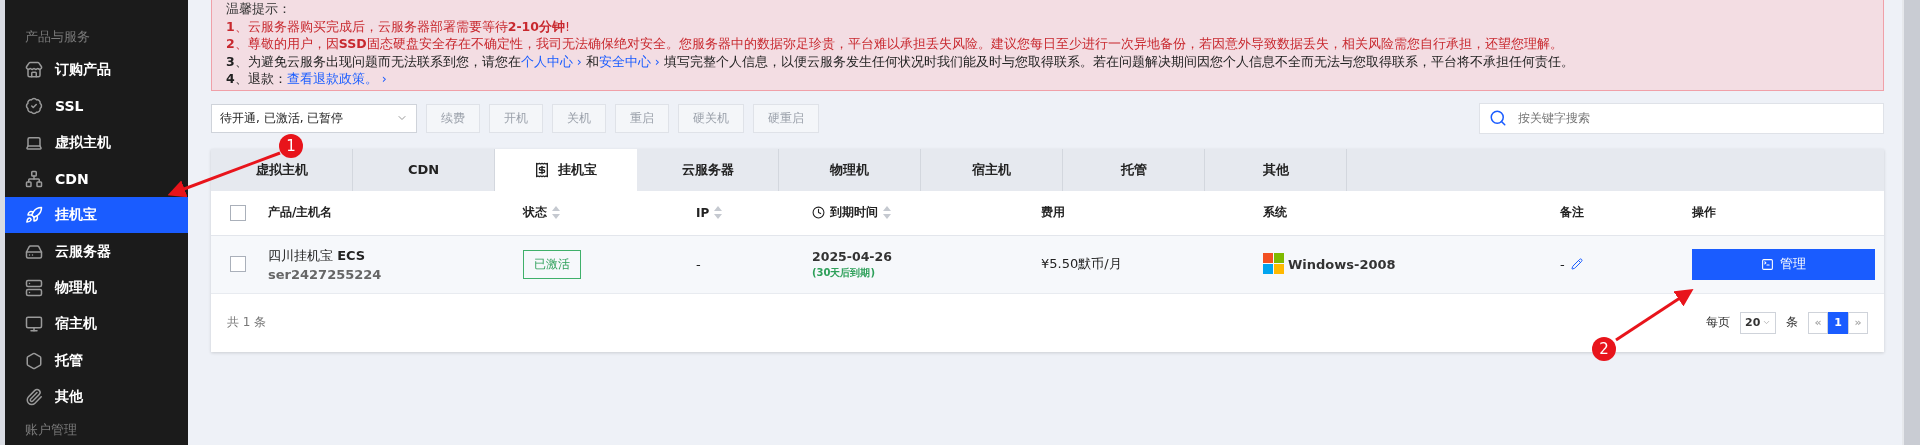 The image size is (1920, 445). Describe the element at coordinates (1053, 212) in the screenshot. I see `column-header: 费用` at that location.